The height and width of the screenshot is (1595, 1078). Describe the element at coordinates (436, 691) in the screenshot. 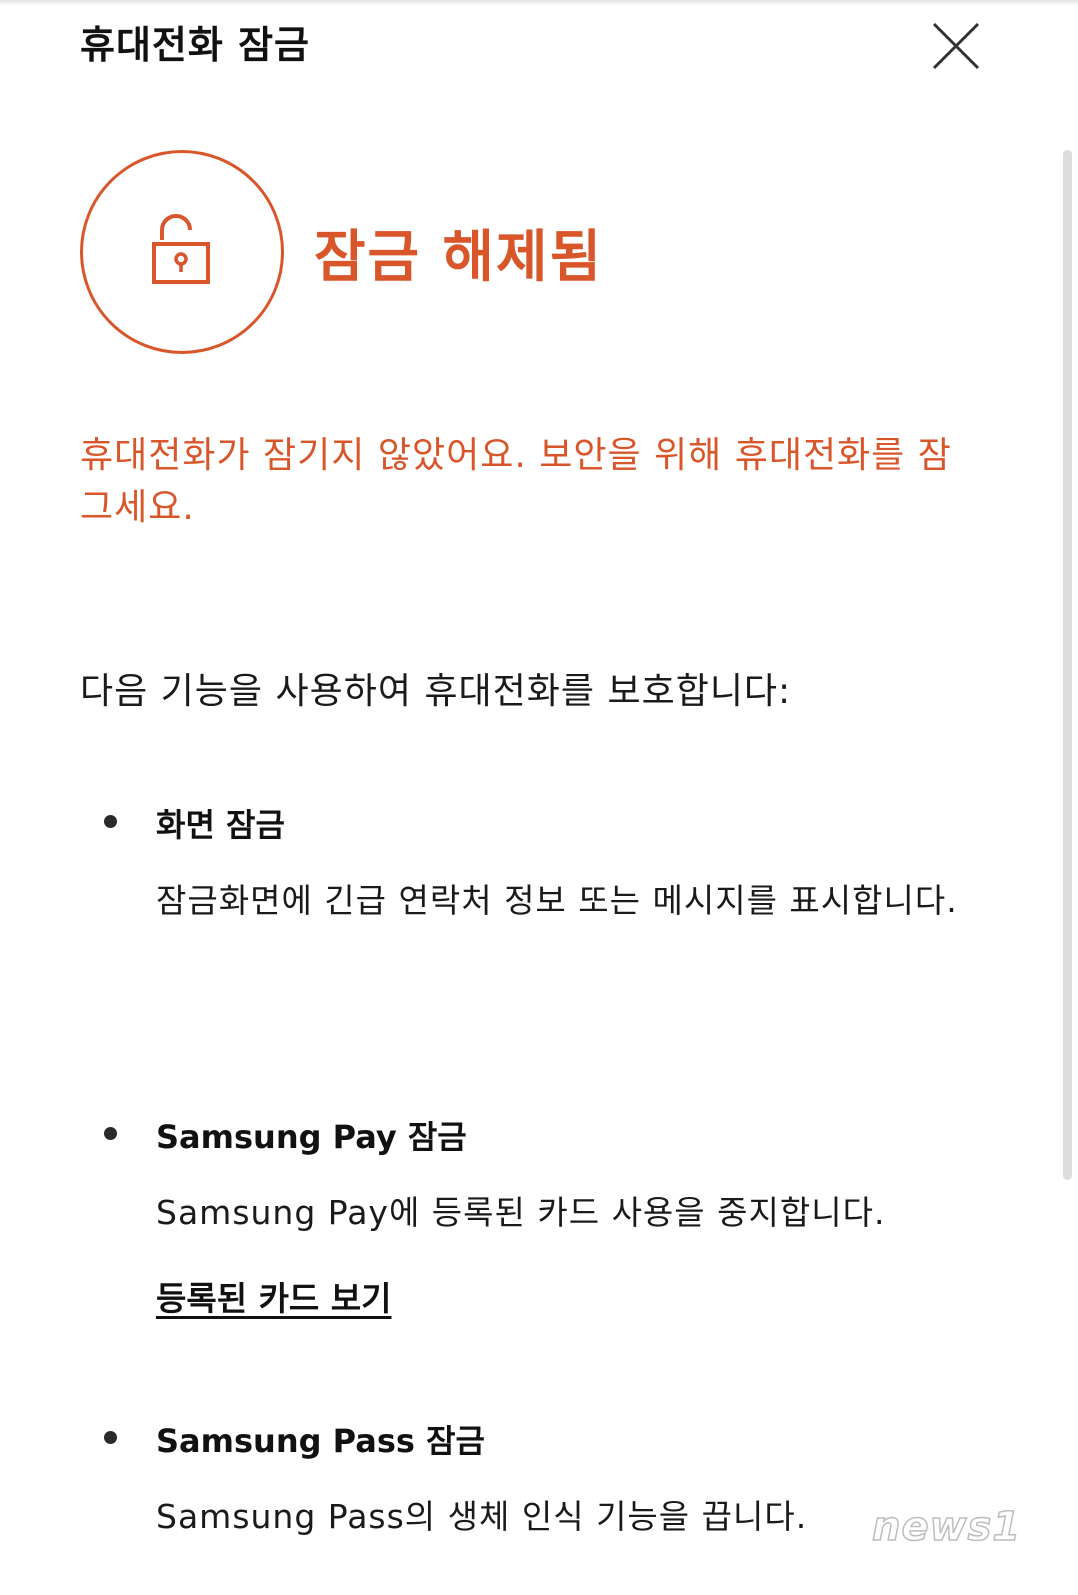

I see `intro-text: 다음 기능을 사용하여 휴대전화를 보호합니다:` at that location.